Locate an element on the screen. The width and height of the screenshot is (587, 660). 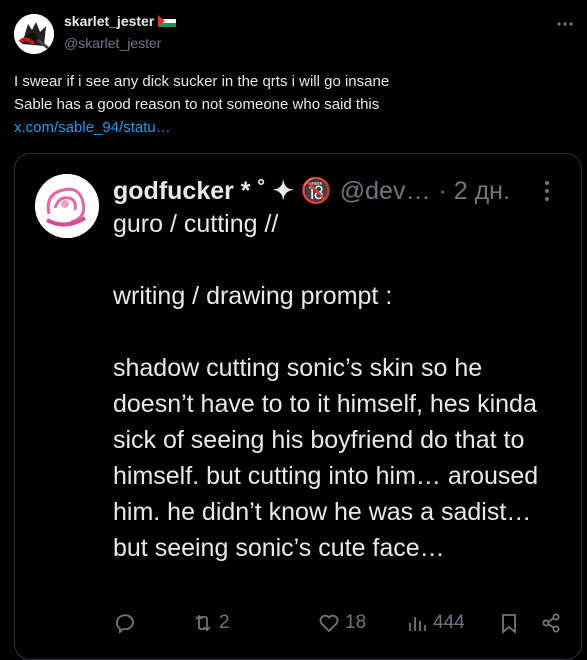
quoted-paragraph: guro / cutting // is located at coordinates (196, 224).